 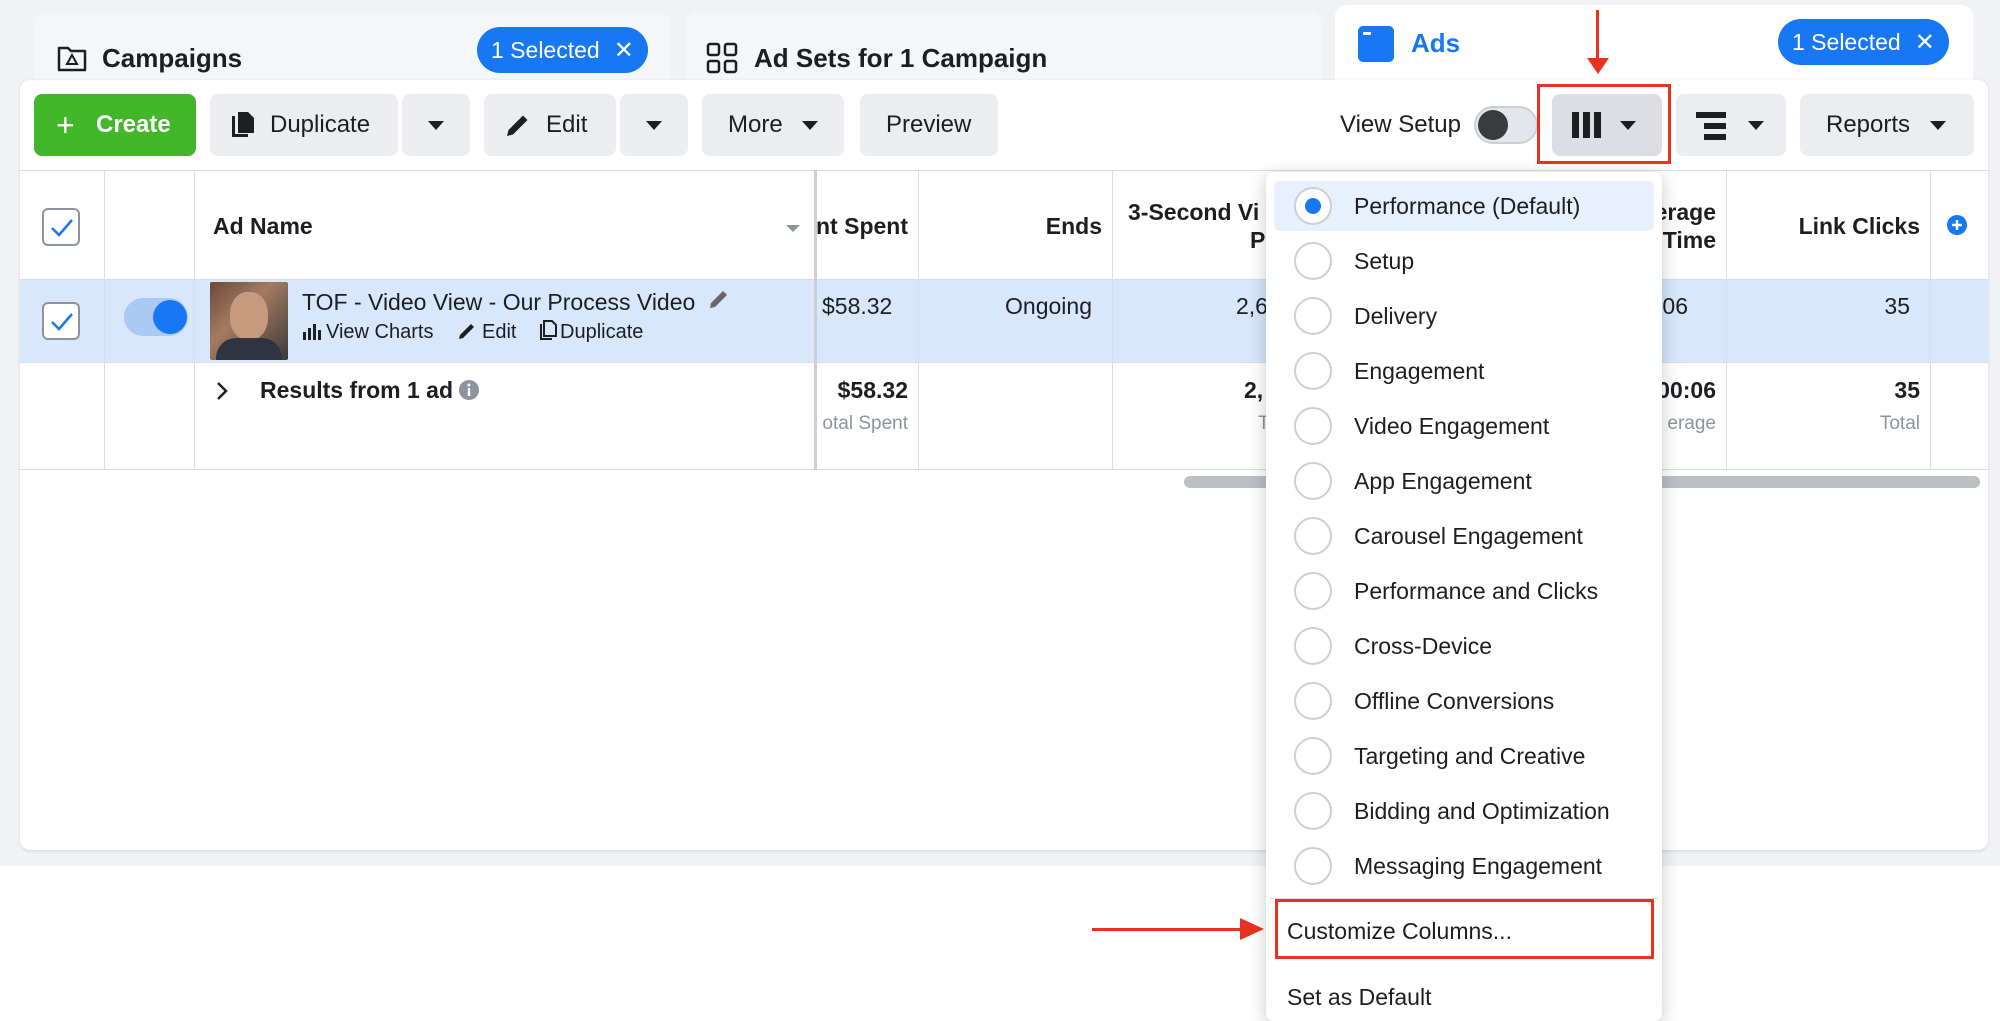 I want to click on menu-item-messaging-engagement: Messaging Engagement, so click(x=1464, y=866).